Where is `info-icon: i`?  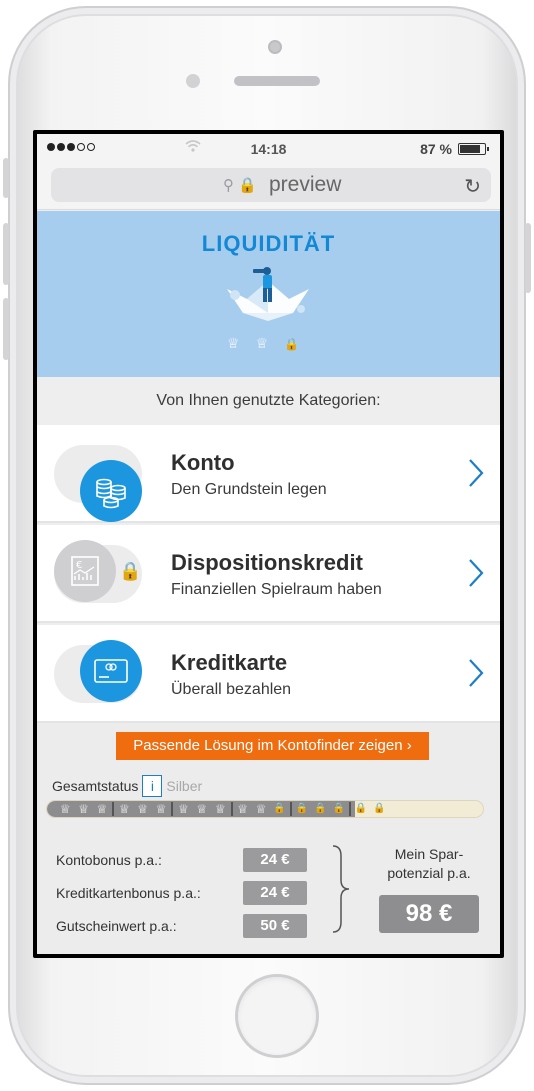 info-icon: i is located at coordinates (152, 786).